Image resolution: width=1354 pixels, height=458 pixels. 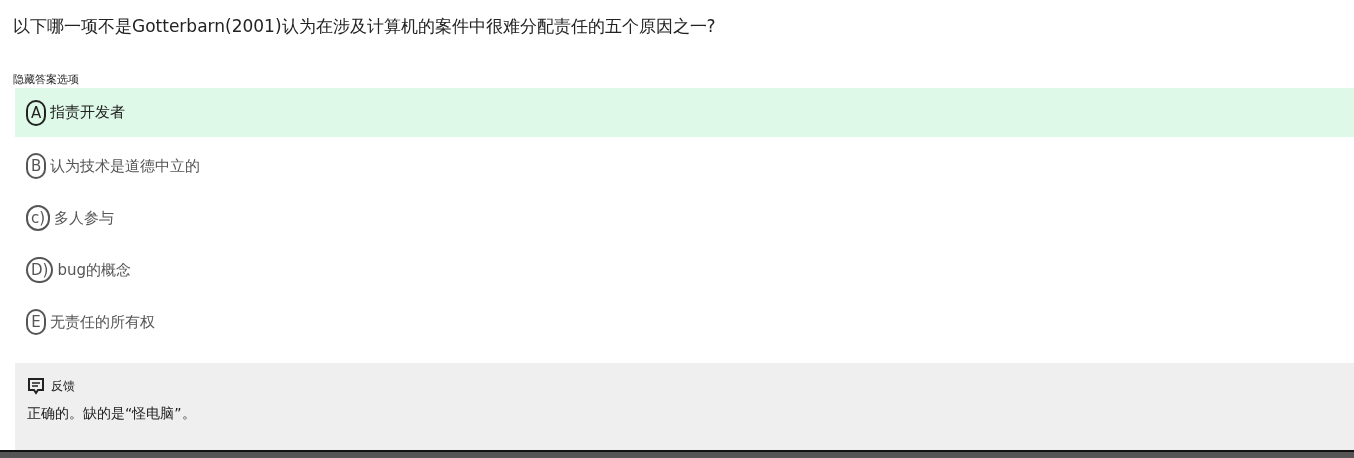 I want to click on option-text: 认为技术是道德中立的, so click(x=125, y=166).